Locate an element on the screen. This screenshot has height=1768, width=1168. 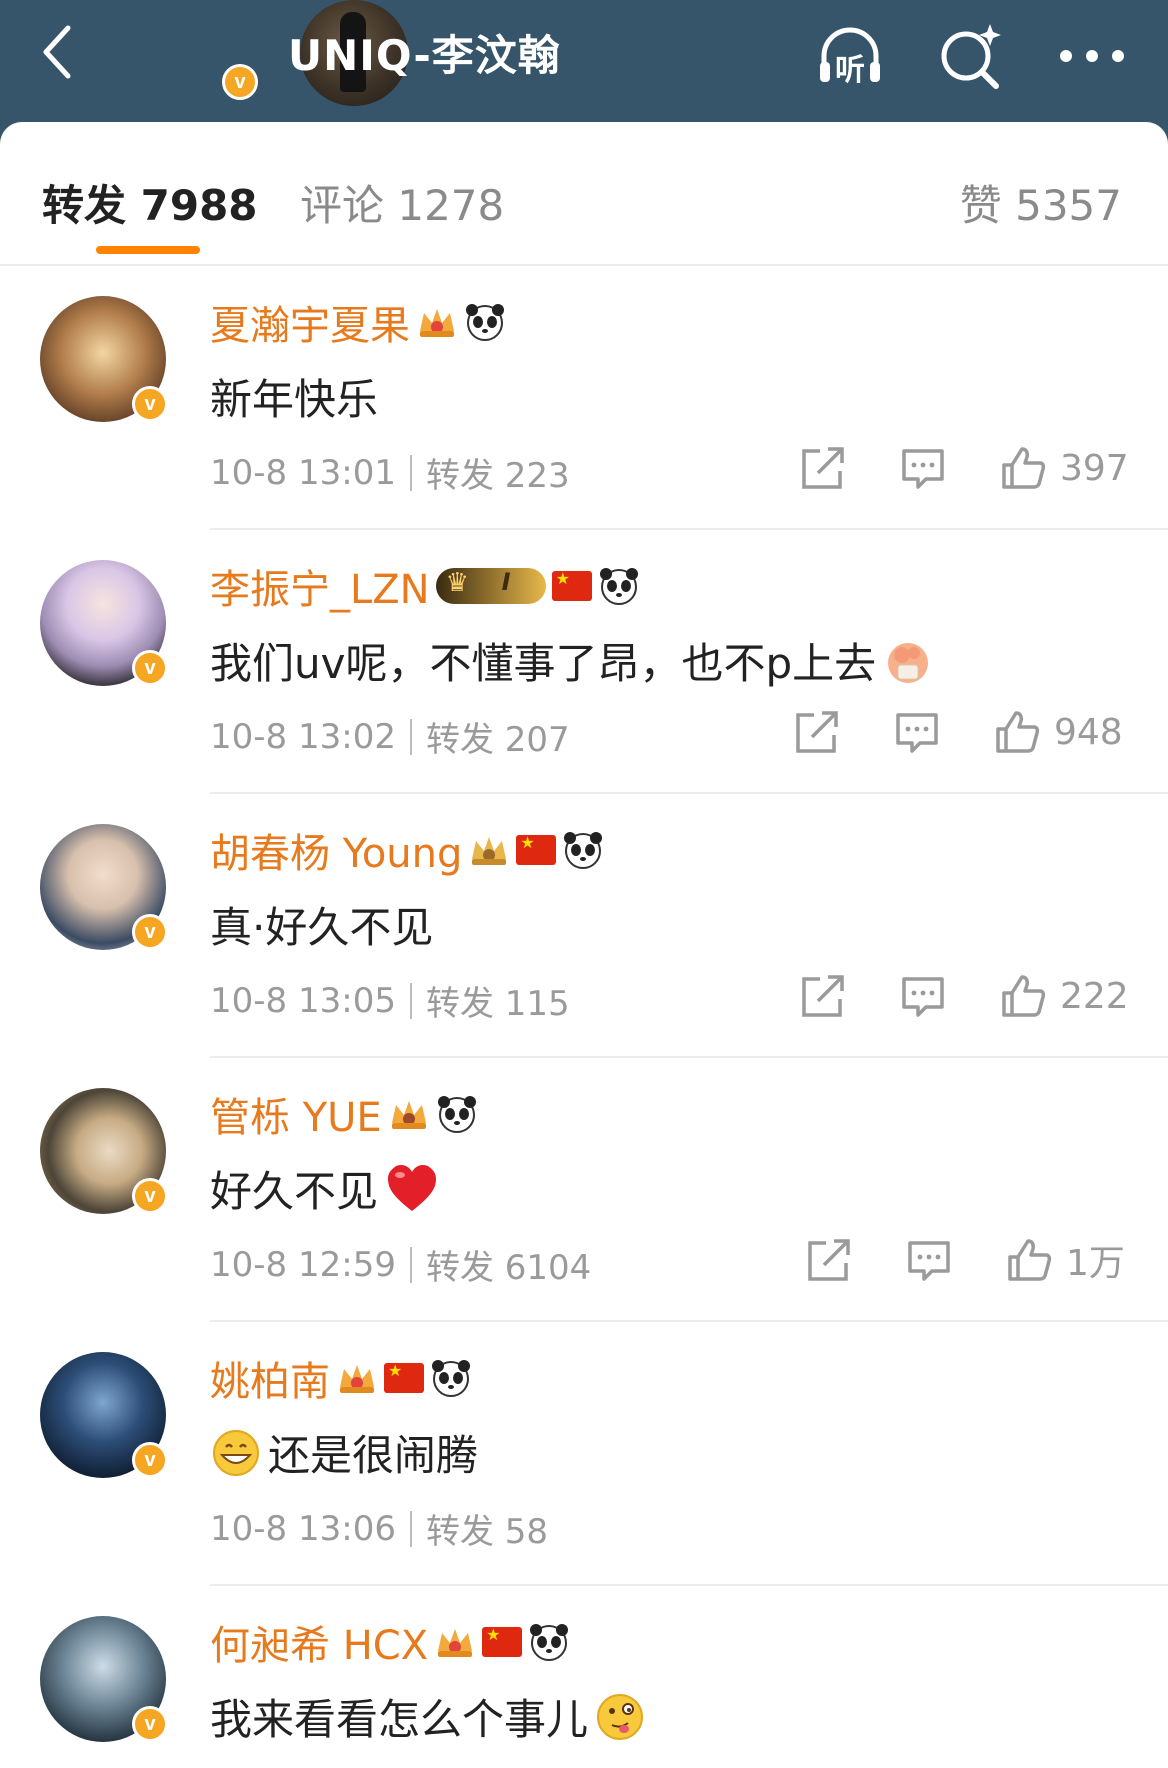
repost-count: 转发 58 is located at coordinates (487, 1532).